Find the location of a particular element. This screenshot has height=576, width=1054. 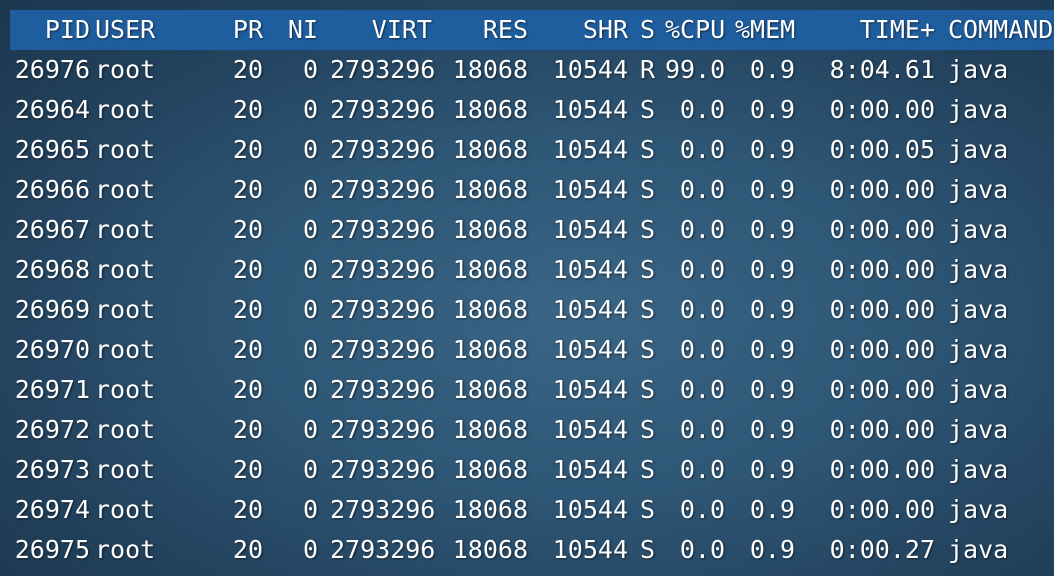

header-user: USER is located at coordinates (155, 30).